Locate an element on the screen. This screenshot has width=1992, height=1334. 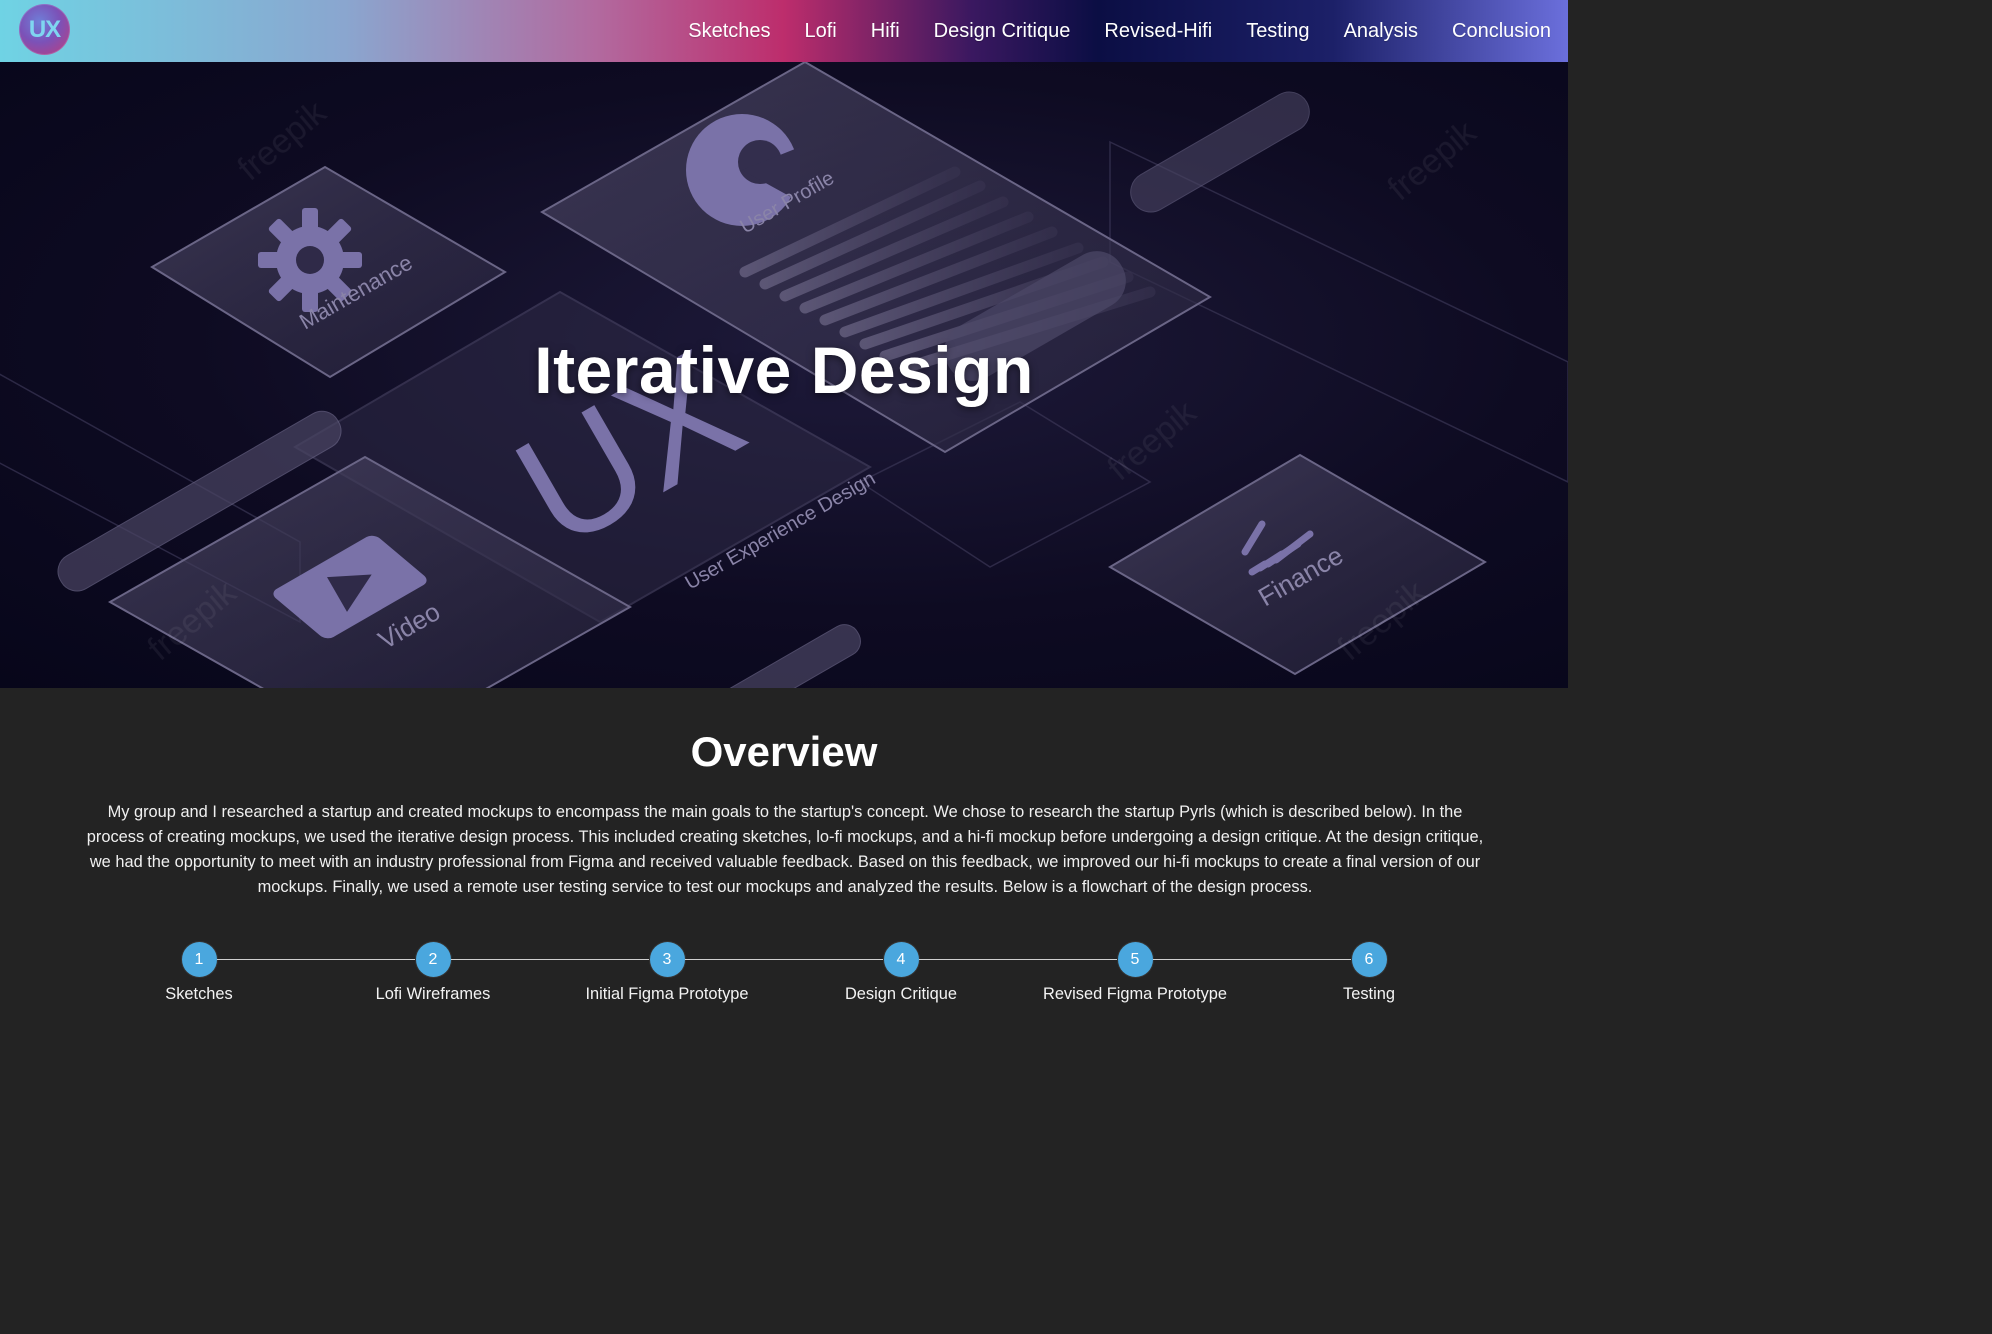
nav-link-revised-hifi: Revised-Hifi is located at coordinates (1158, 31).